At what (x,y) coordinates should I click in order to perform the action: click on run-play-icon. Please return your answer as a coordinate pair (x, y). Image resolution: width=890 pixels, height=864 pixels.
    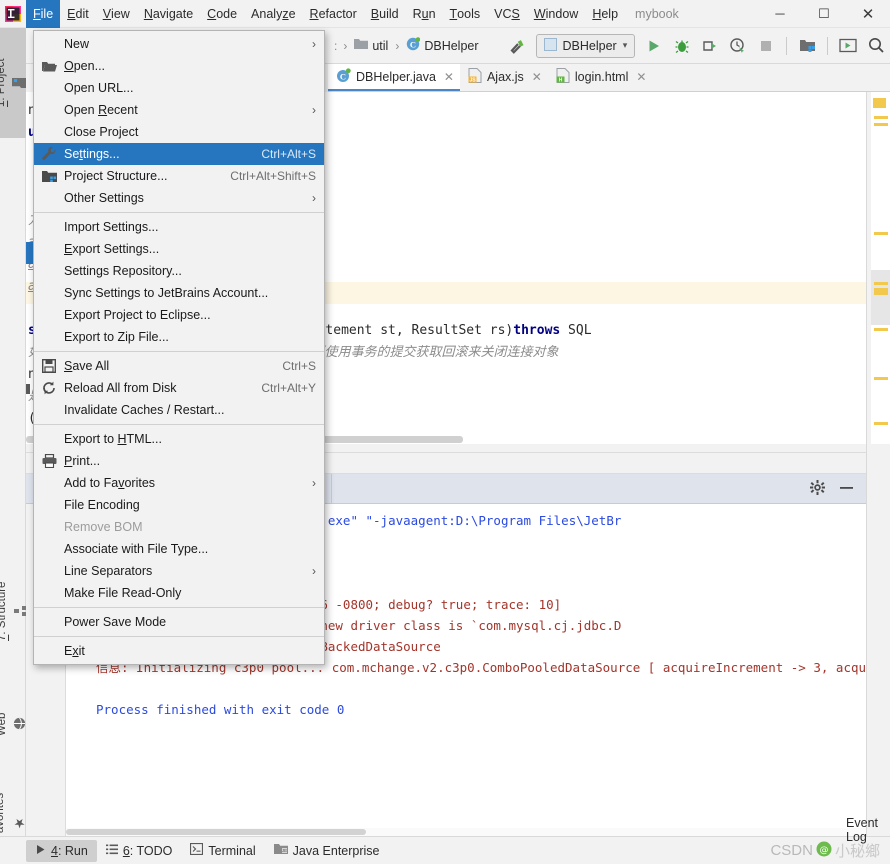
    Looking at the image, I should click on (40, 851).